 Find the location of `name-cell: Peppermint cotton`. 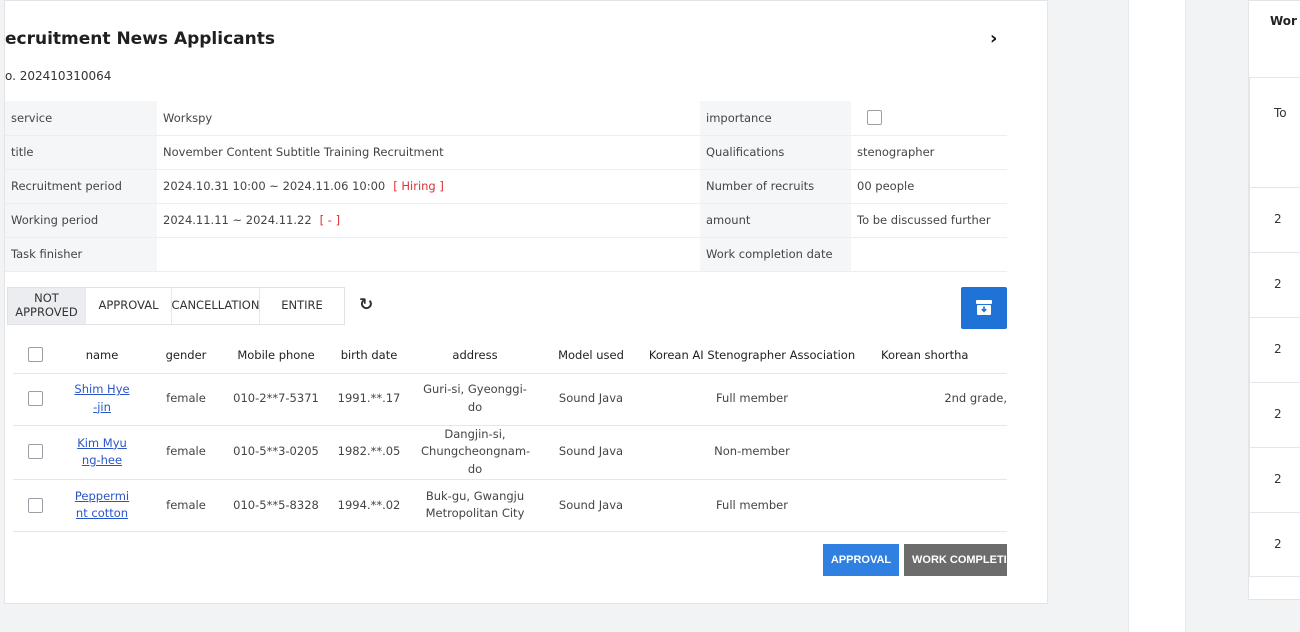

name-cell: Peppermint cotton is located at coordinates (102, 505).